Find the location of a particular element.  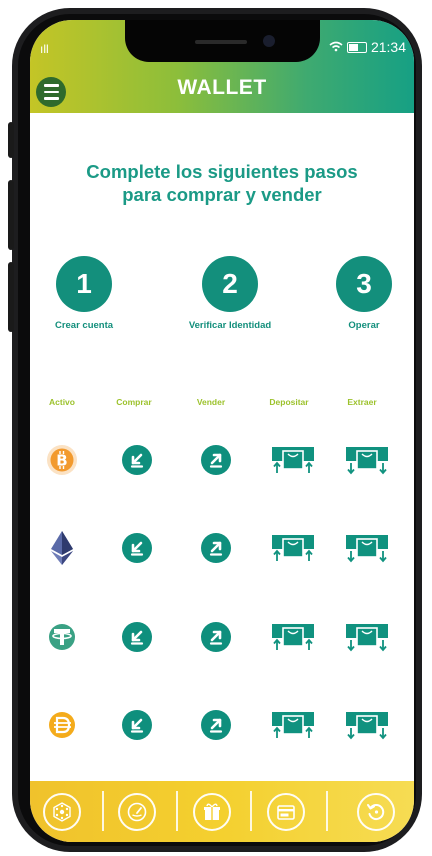

step-number: 3 is located at coordinates (364, 284).